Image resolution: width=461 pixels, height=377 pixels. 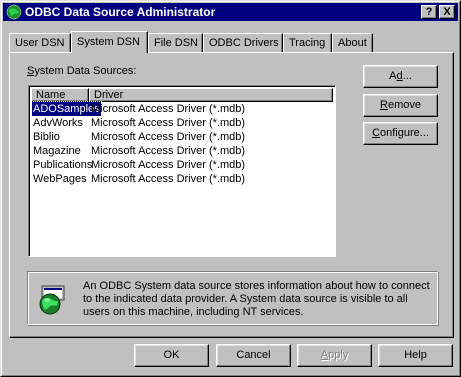 I want to click on close-title-button: X, so click(x=447, y=12).